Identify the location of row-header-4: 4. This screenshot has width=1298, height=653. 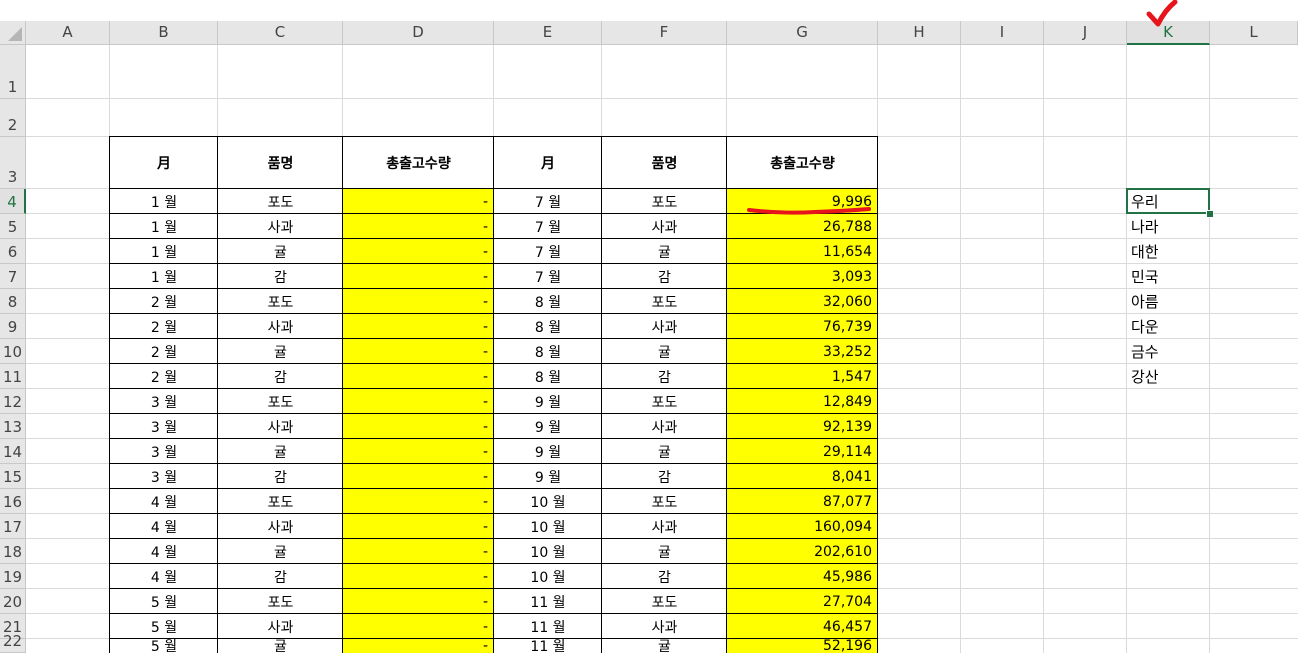
(13, 201).